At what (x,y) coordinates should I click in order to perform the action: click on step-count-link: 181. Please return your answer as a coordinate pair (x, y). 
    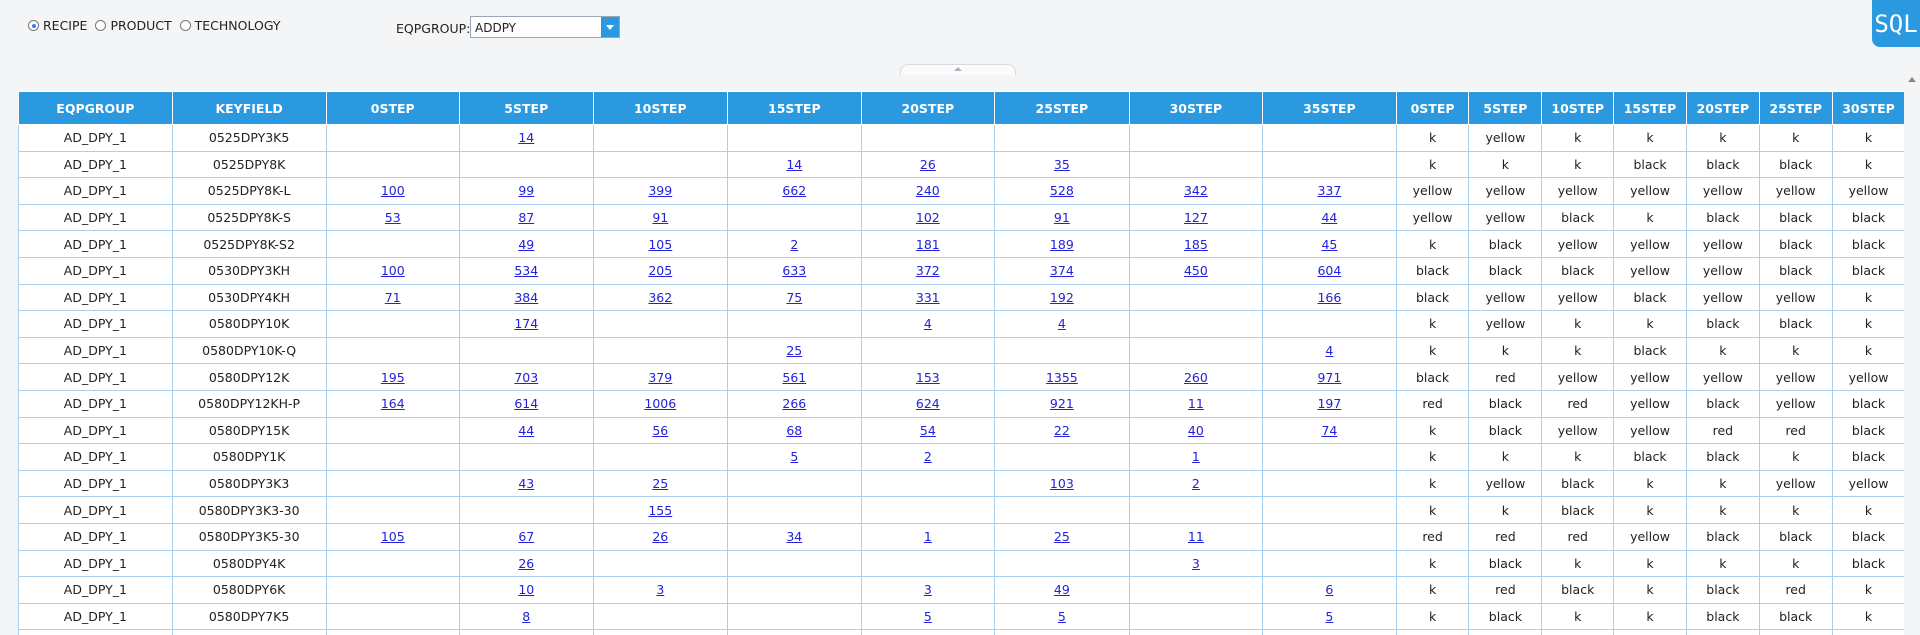
    Looking at the image, I should click on (928, 244).